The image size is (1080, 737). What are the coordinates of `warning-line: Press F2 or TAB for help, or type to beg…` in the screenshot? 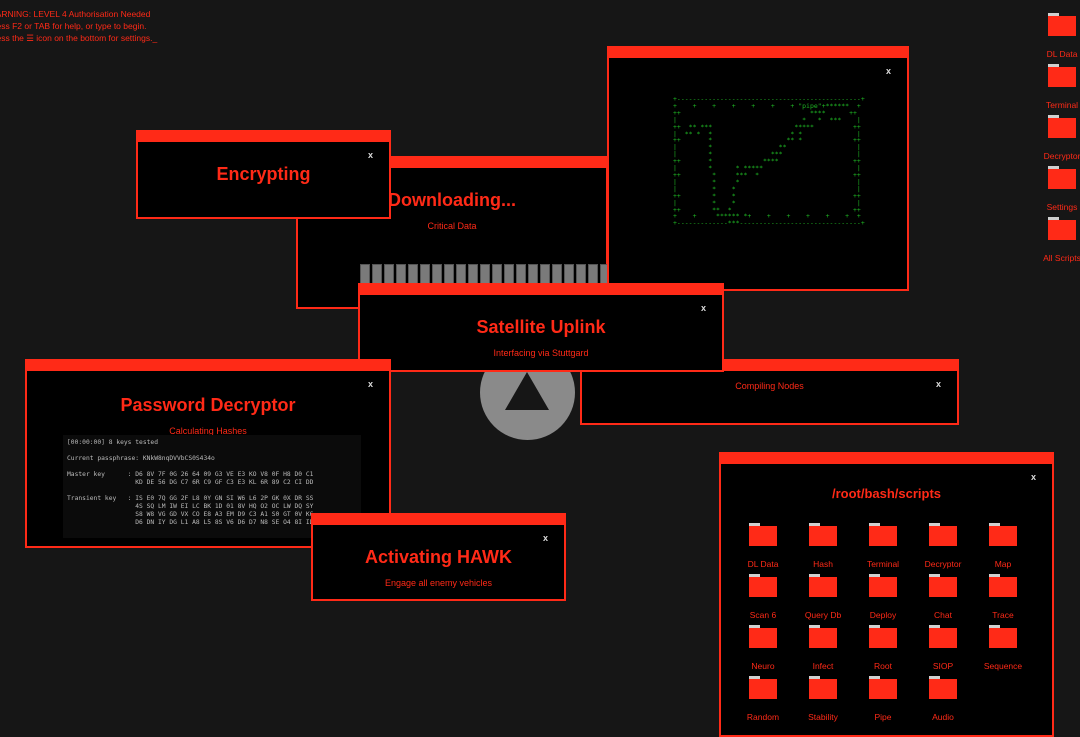 It's located at (73, 26).